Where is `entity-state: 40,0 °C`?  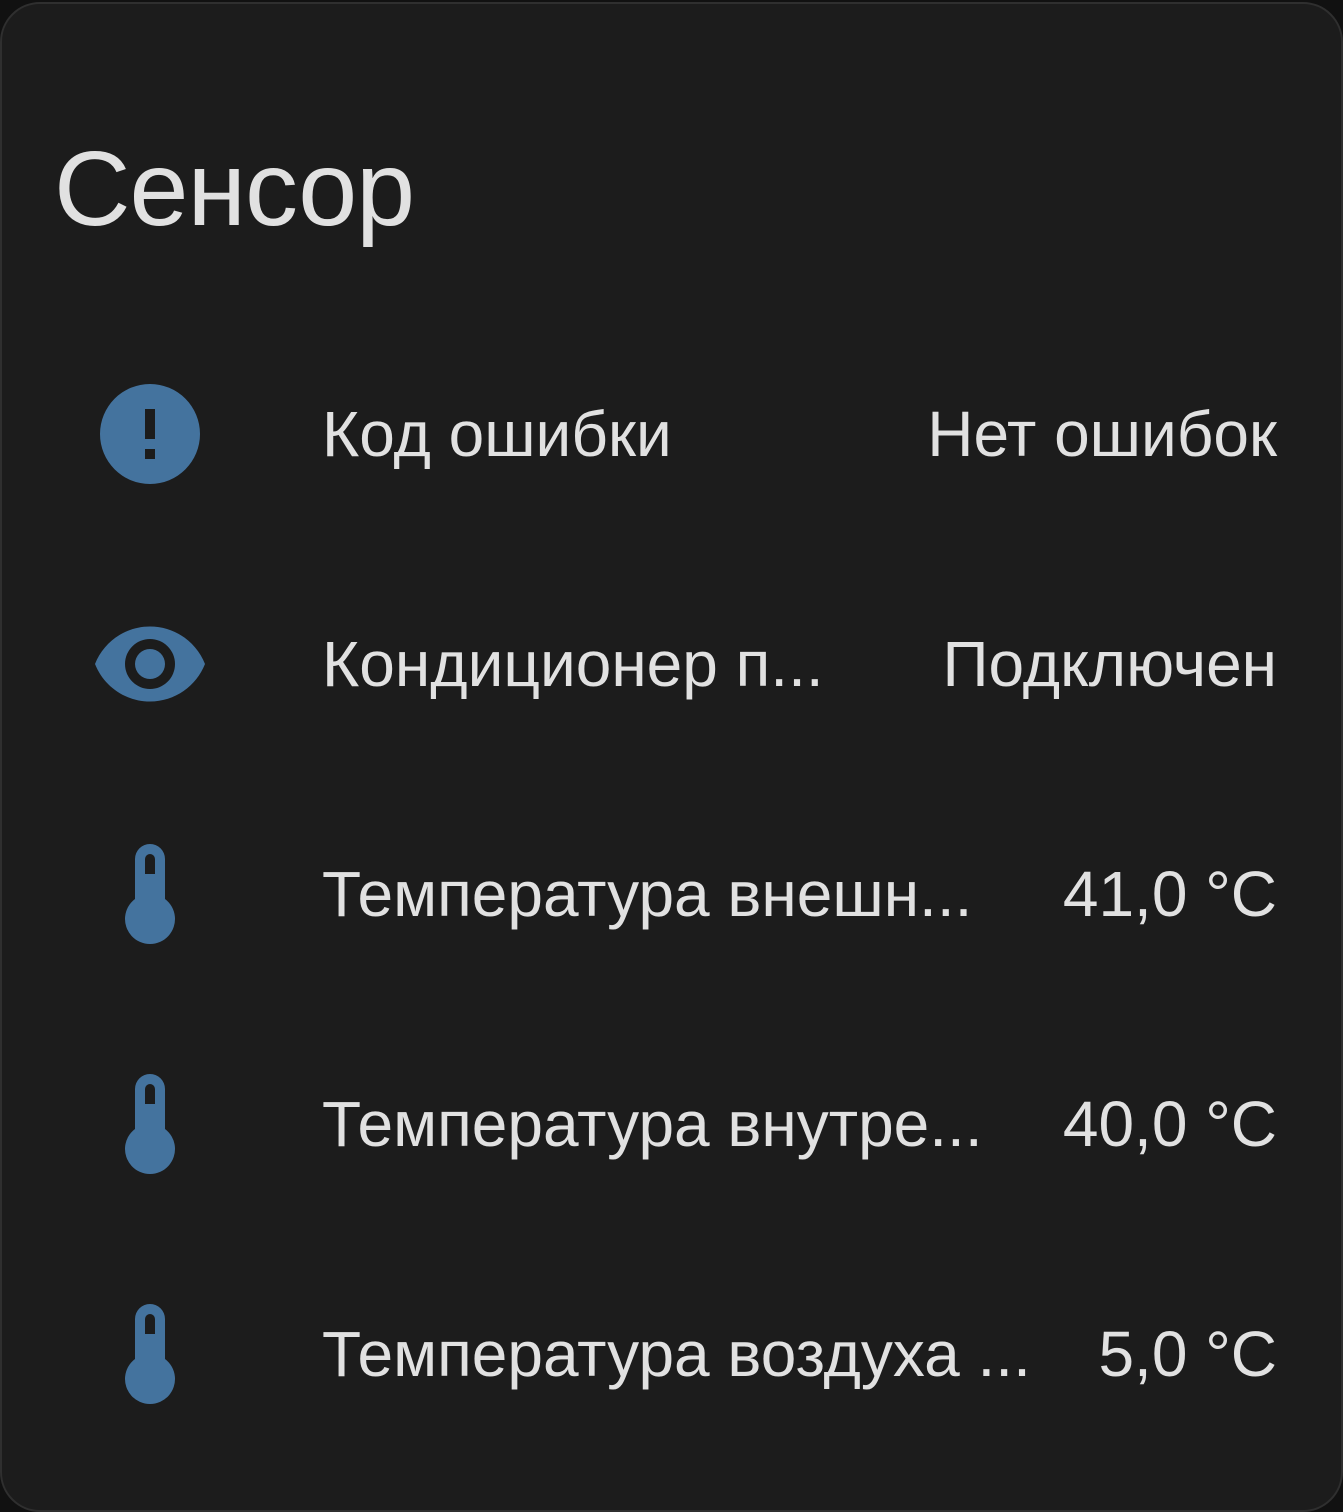 entity-state: 40,0 °C is located at coordinates (1169, 1124).